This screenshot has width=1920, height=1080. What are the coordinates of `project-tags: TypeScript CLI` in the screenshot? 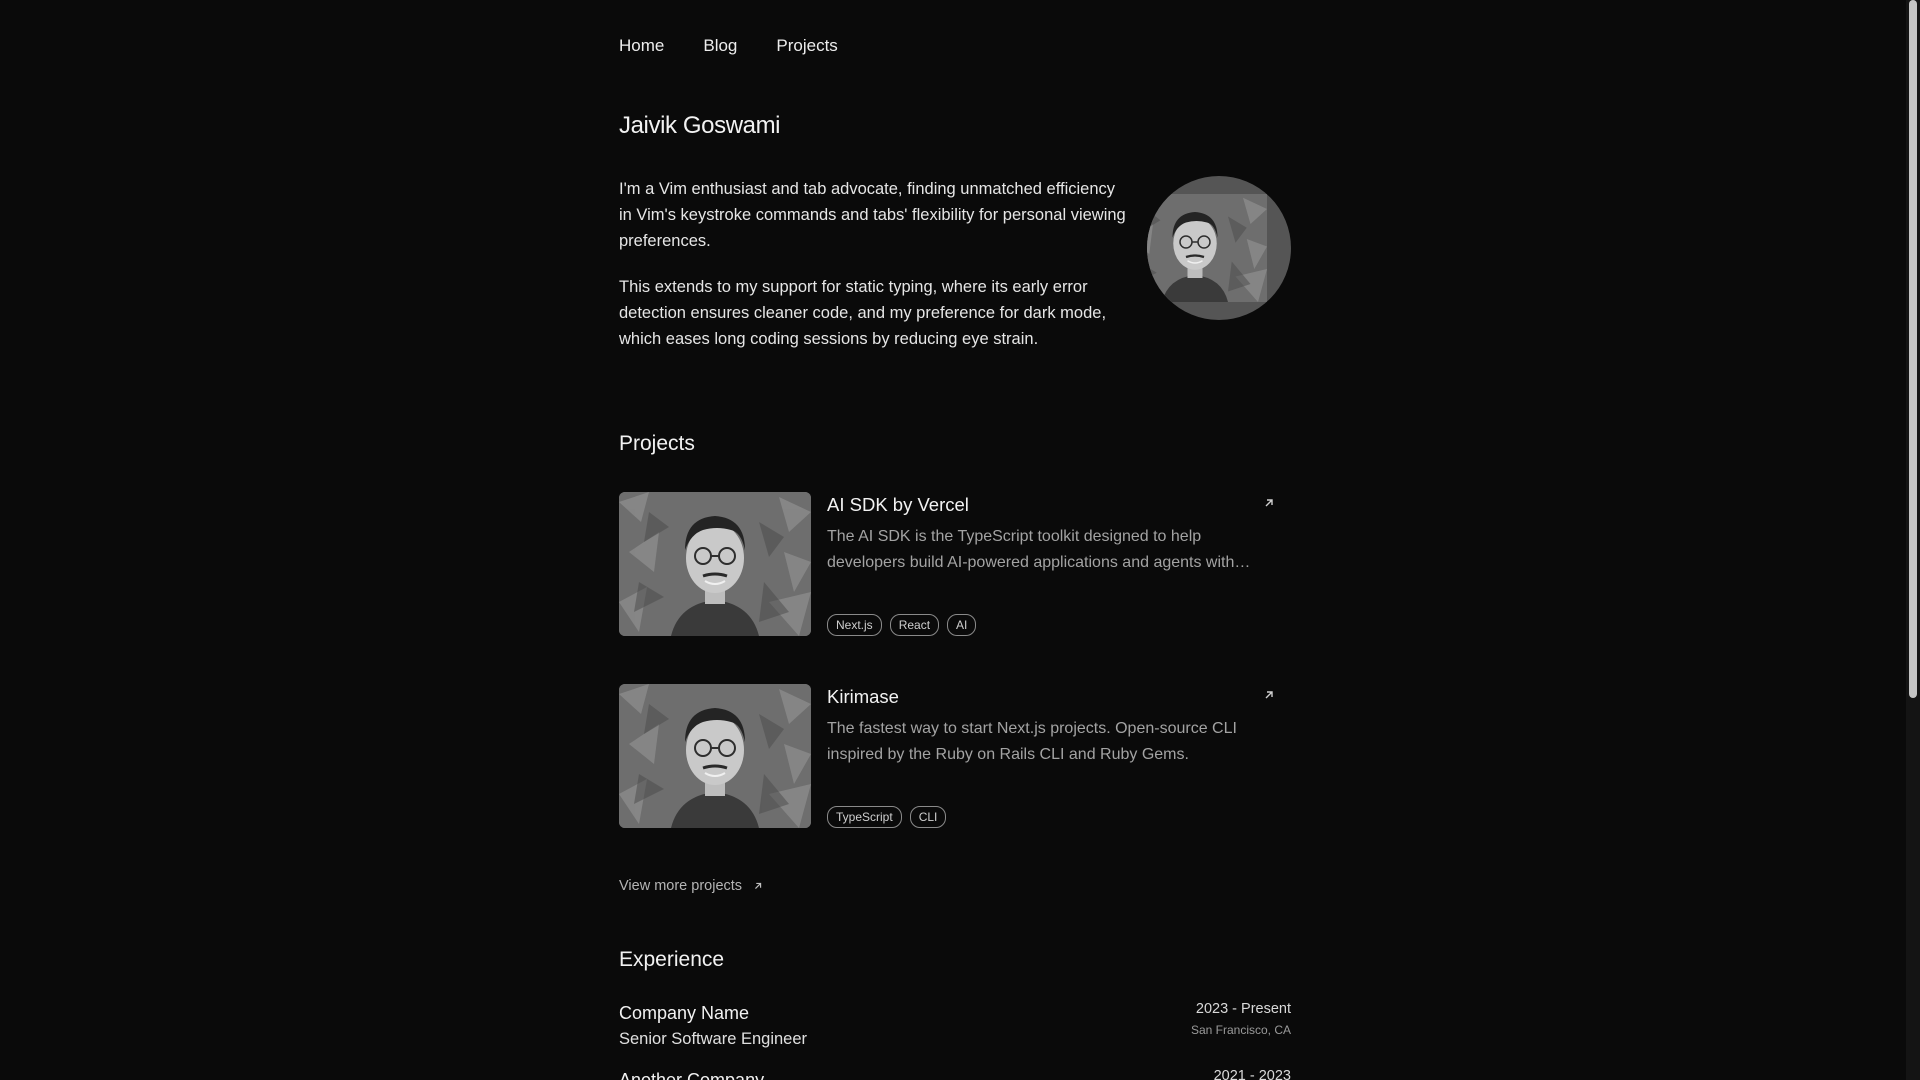 It's located at (887, 817).